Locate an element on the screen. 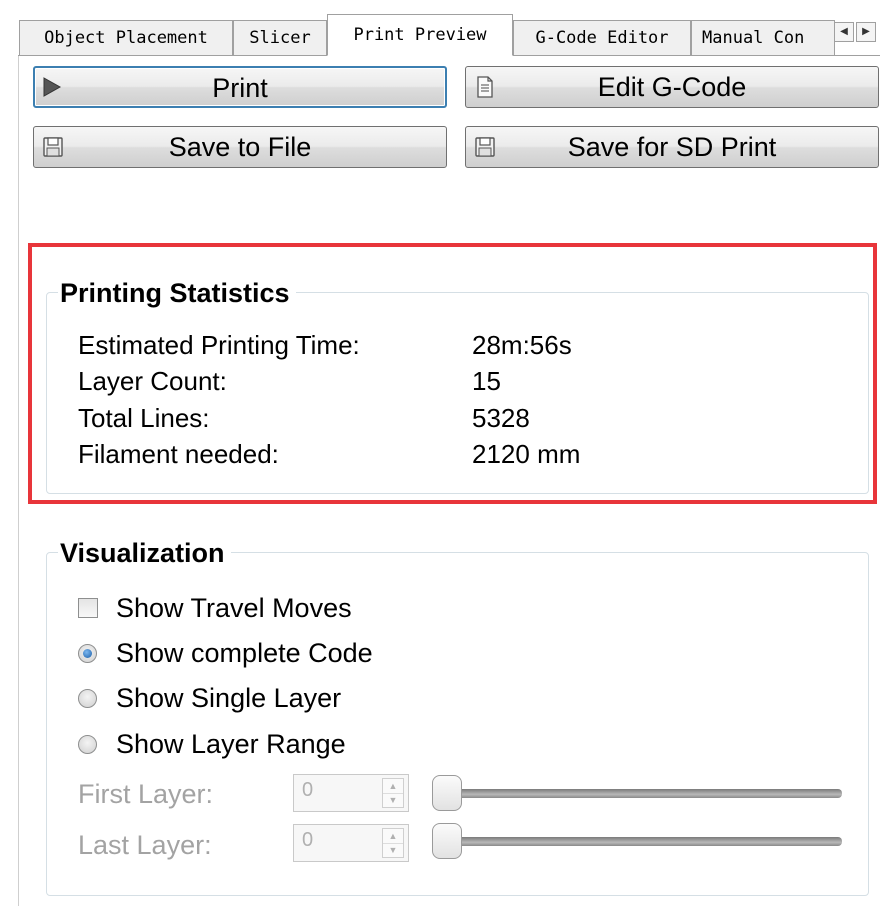 Image resolution: width=880 pixels, height=906 pixels. show-layer-range-label: Show Layer Range is located at coordinates (231, 744).